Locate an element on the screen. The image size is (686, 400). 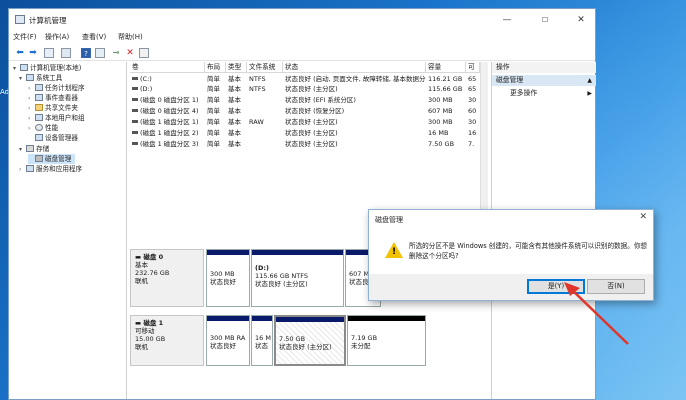
show-hide-tree-icon is located at coordinates (66, 53).